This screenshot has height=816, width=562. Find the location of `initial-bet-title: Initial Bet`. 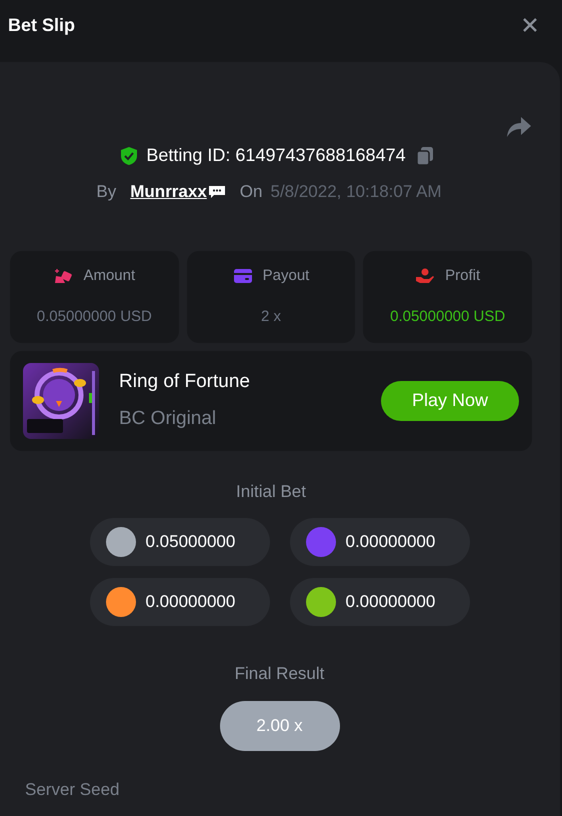

initial-bet-title: Initial Bet is located at coordinates (271, 491).